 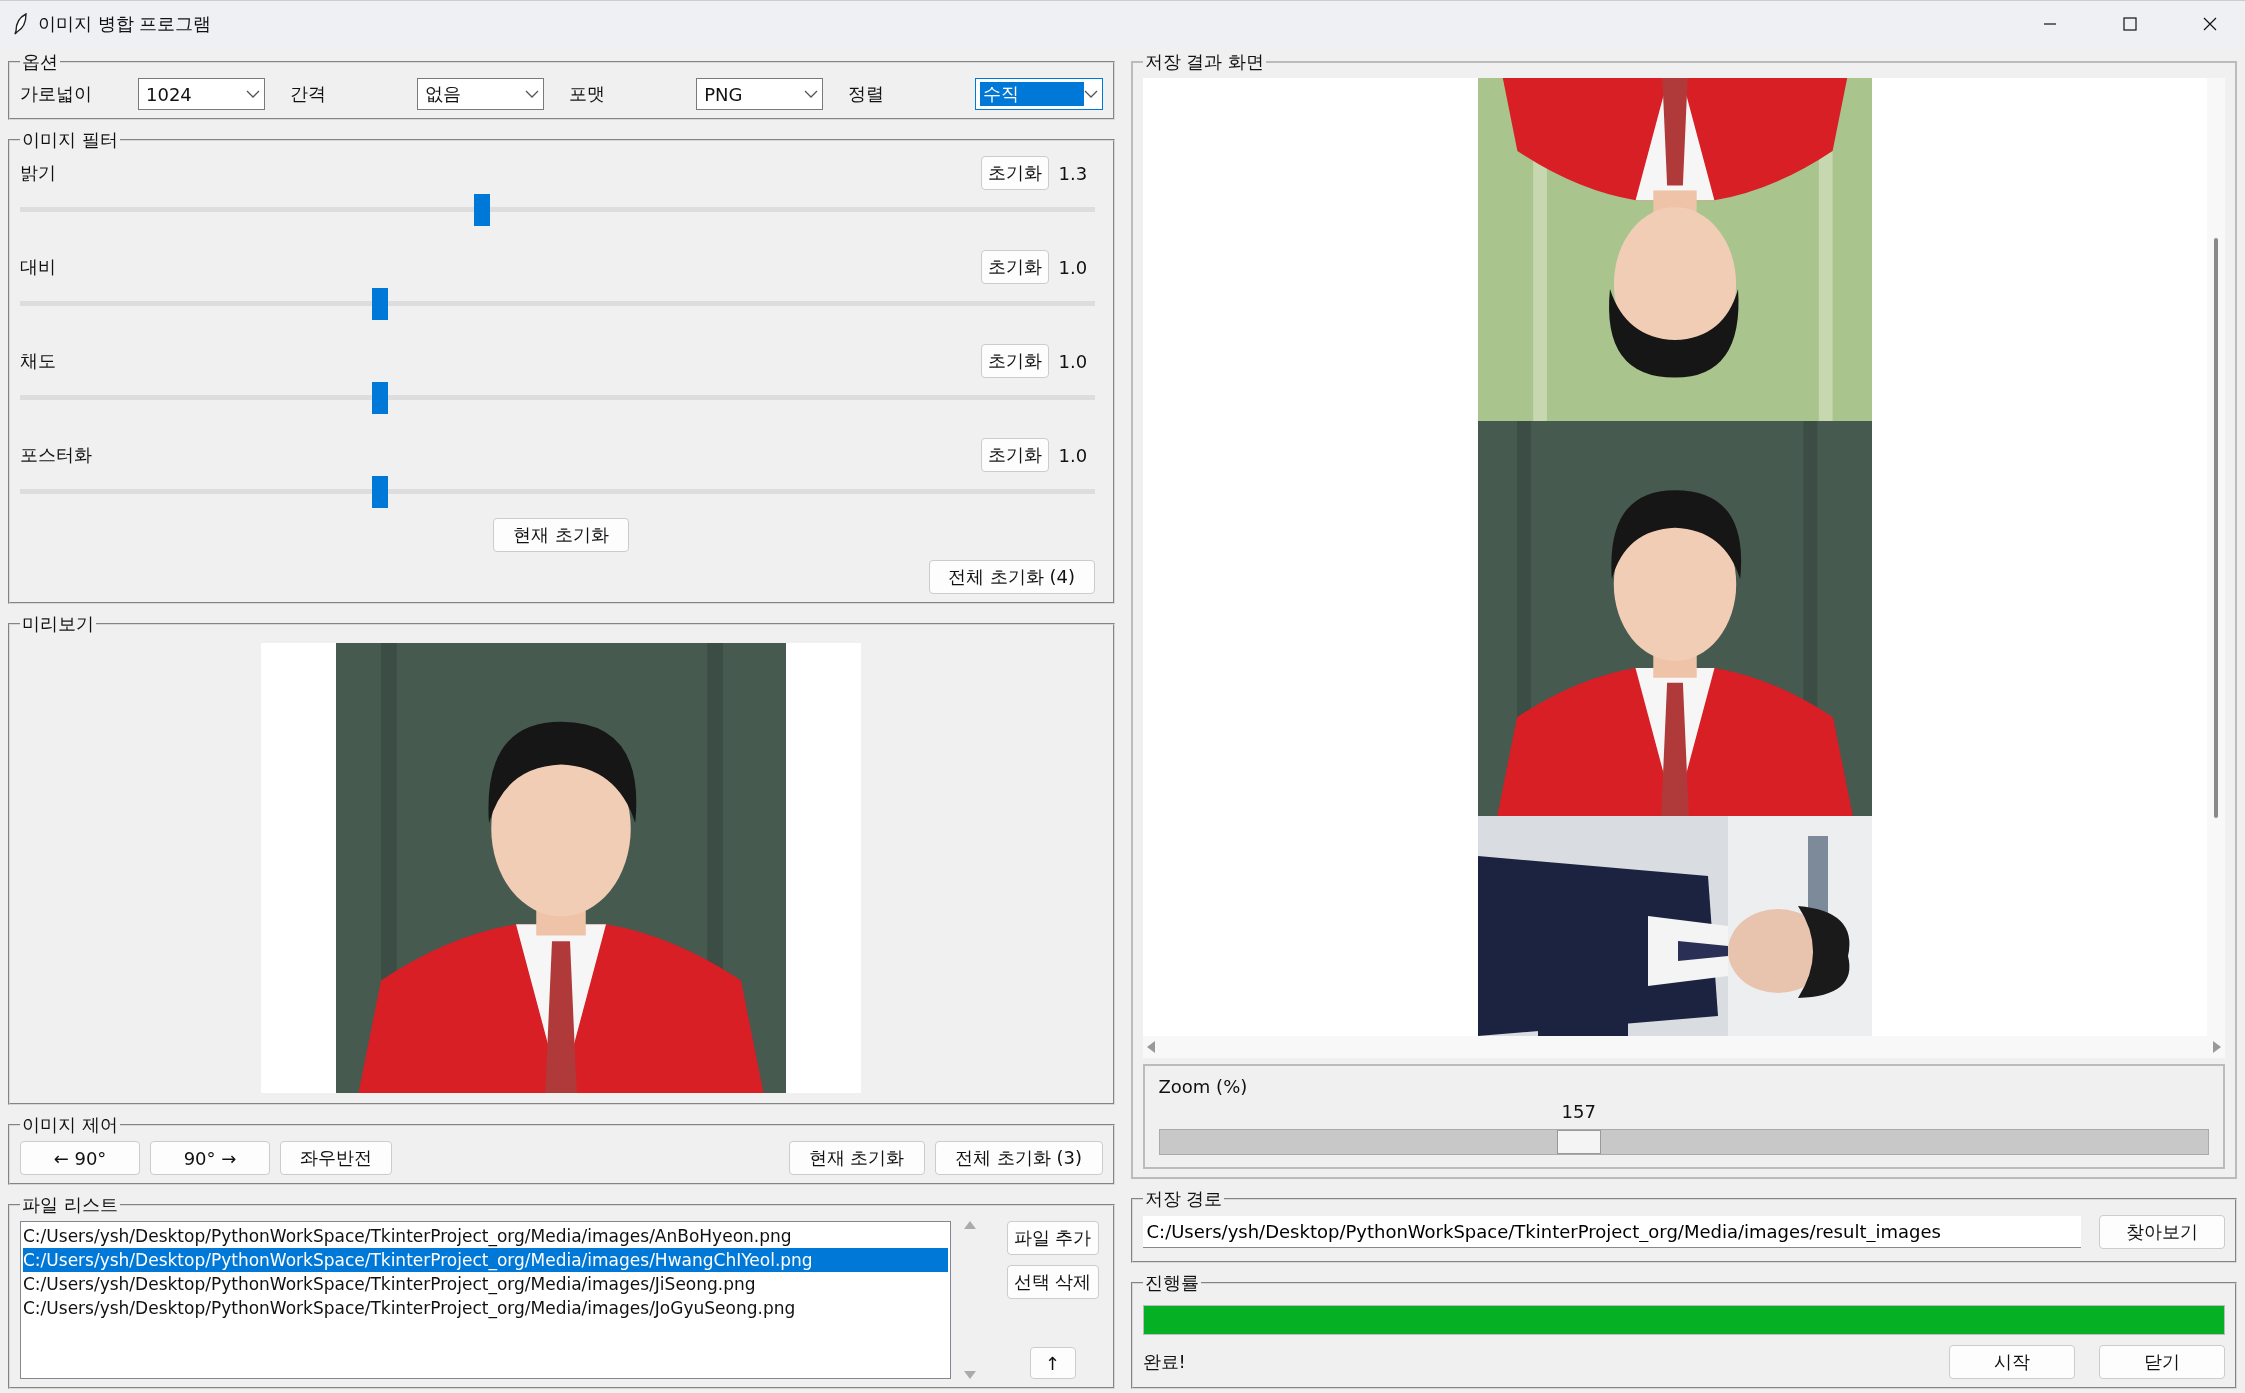 I want to click on control-button: 전체 초기화 (3), so click(x=1018, y=1158).